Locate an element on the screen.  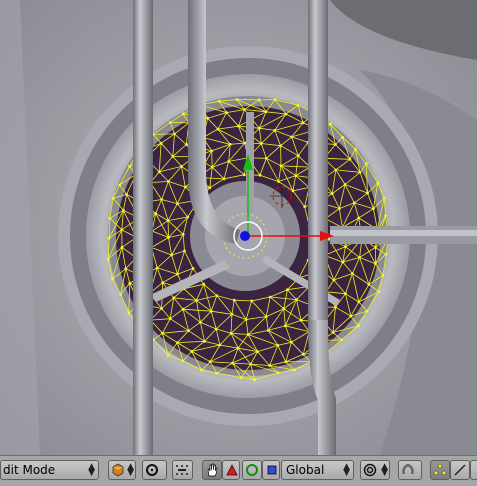
widget-toggle is located at coordinates (212, 470).